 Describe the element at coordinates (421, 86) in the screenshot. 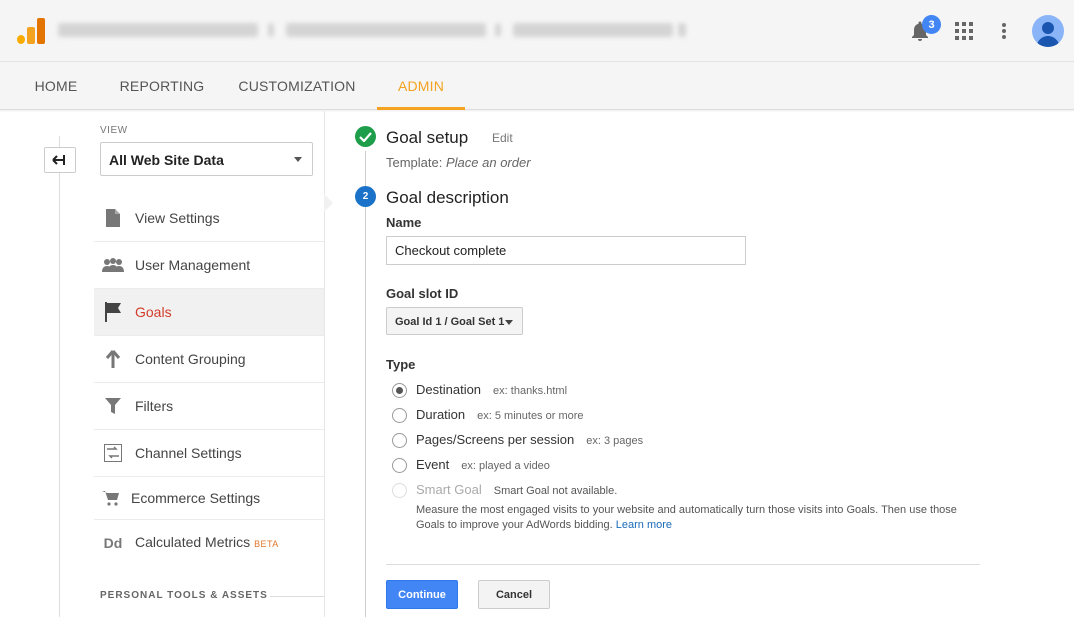

I see `tab-admin: ADMIN` at that location.